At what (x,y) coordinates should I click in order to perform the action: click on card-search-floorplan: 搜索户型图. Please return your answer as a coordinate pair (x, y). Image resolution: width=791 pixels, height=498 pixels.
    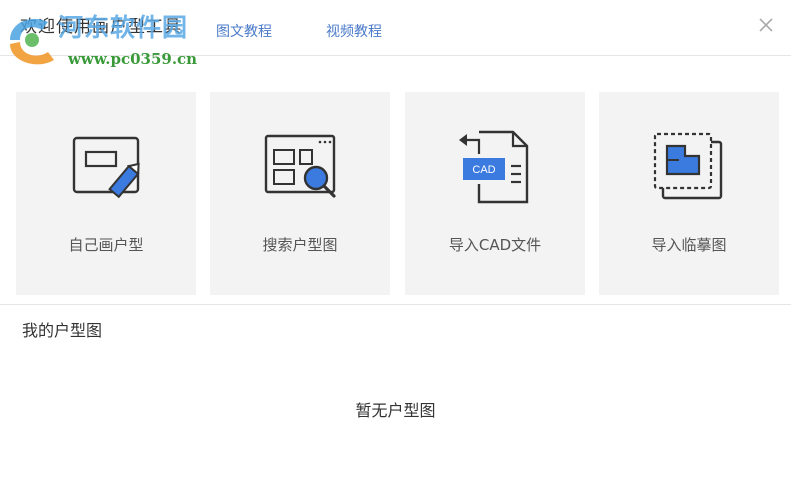
    Looking at the image, I should click on (300, 193).